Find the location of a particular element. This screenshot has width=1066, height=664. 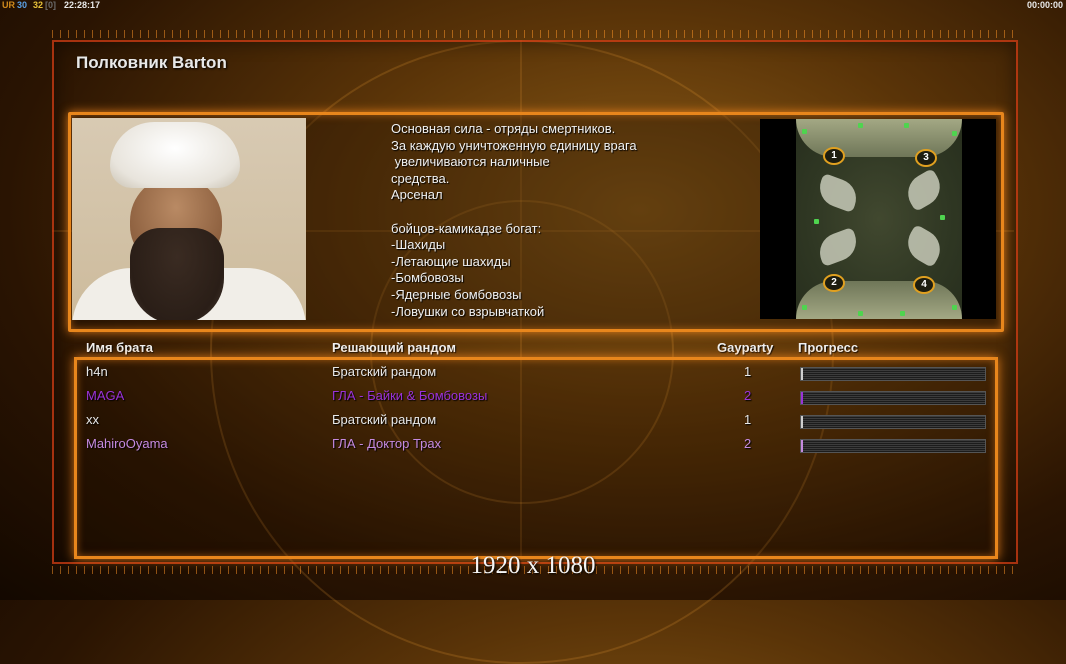

hud-top-bar: UR 30 32 [0] 22:28:17 00:00:00 is located at coordinates (533, 6).